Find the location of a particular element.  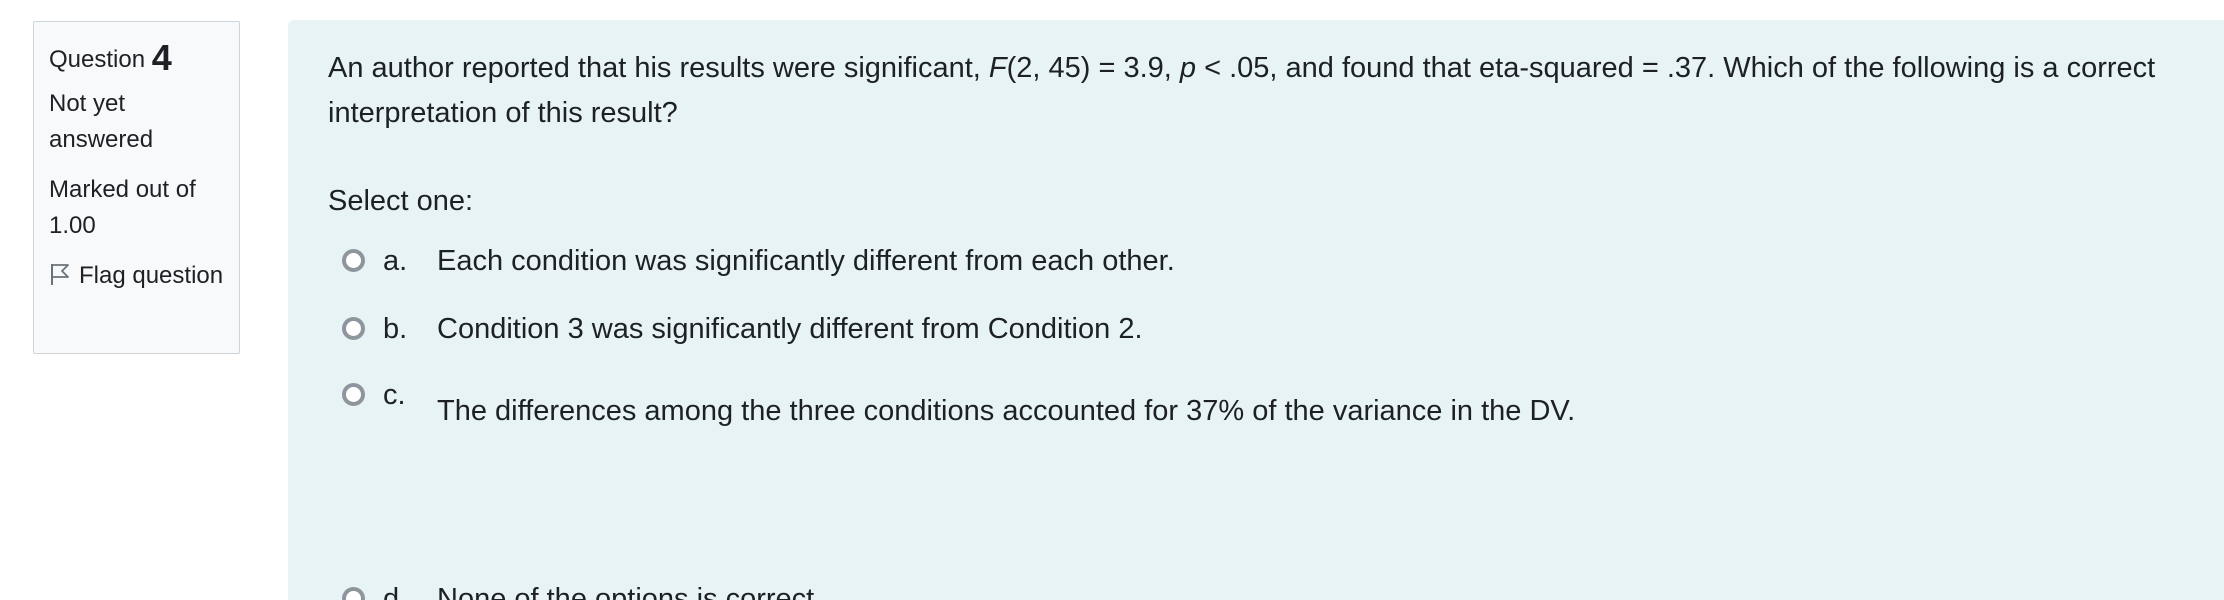

p-symbol: p is located at coordinates (1188, 68).